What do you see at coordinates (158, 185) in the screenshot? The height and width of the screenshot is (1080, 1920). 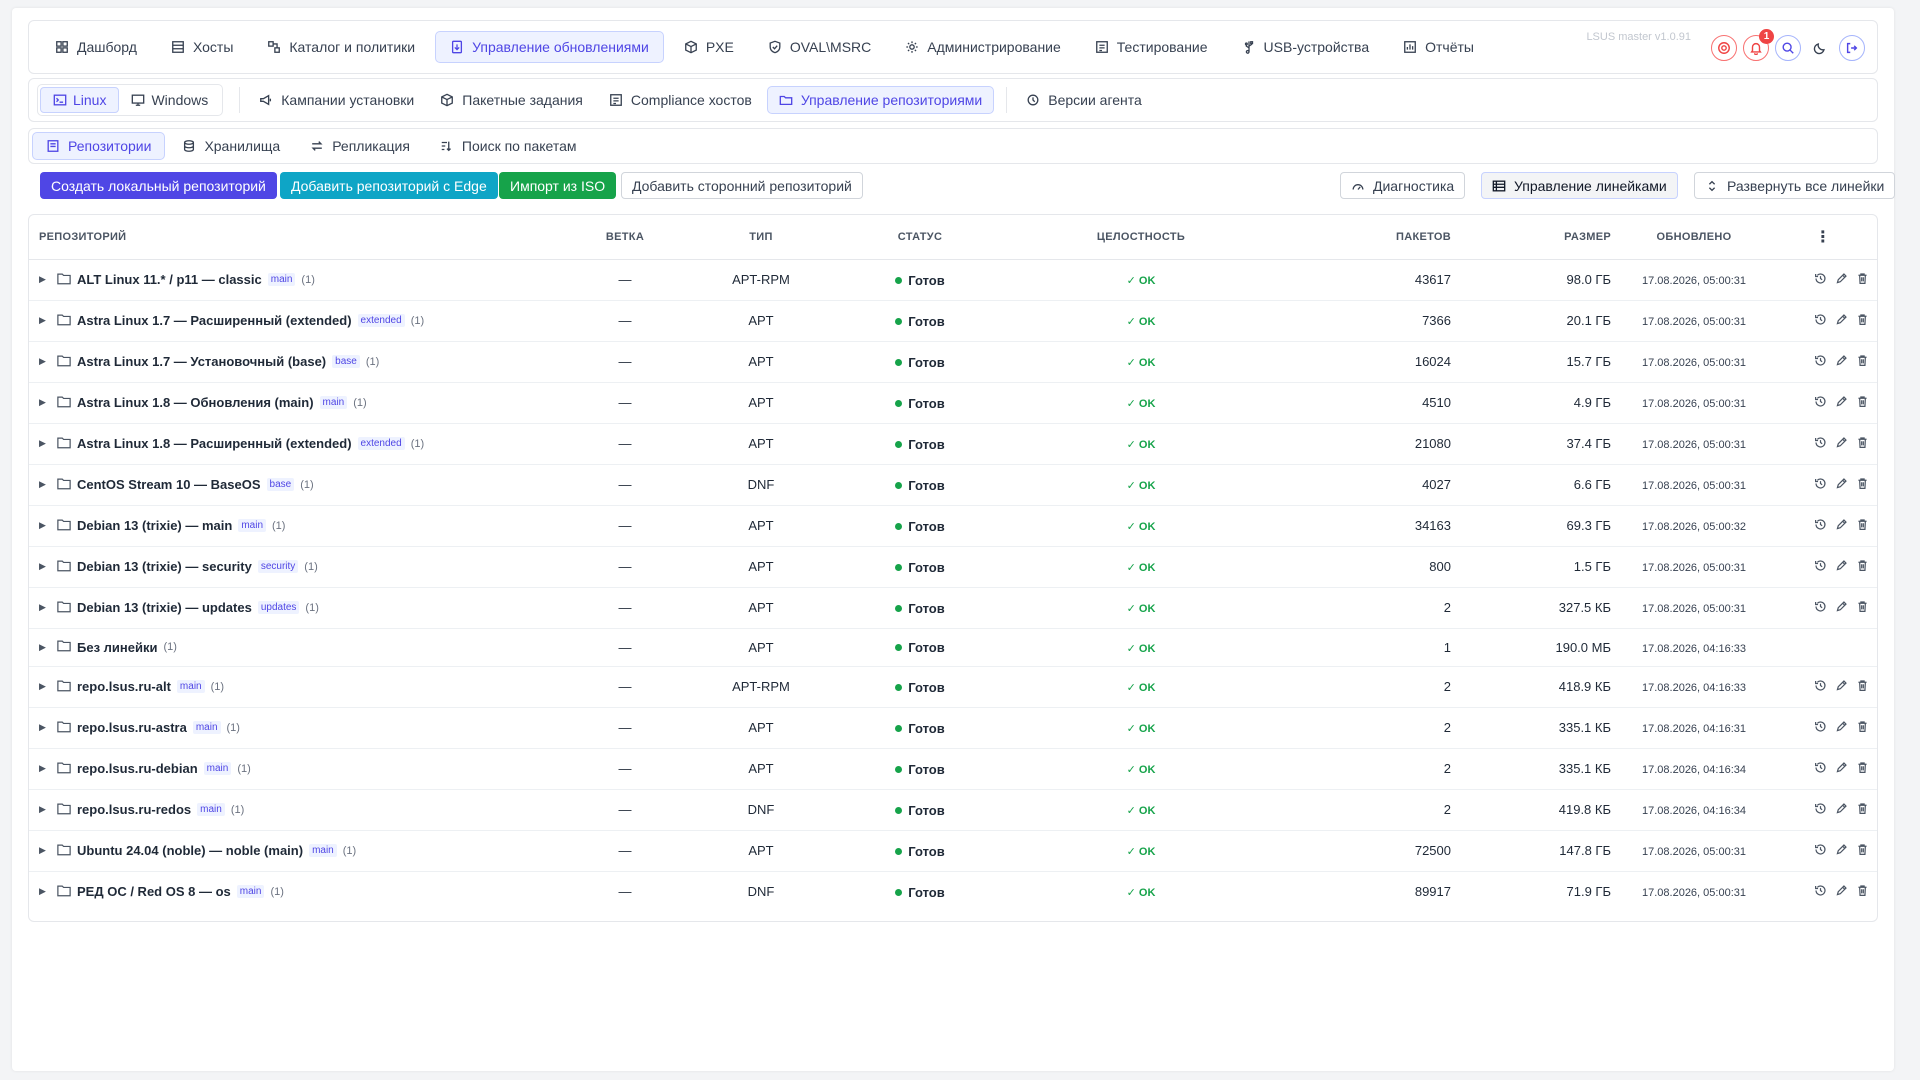 I see `create-local-repo-button: Создать локальный репозиторий` at bounding box center [158, 185].